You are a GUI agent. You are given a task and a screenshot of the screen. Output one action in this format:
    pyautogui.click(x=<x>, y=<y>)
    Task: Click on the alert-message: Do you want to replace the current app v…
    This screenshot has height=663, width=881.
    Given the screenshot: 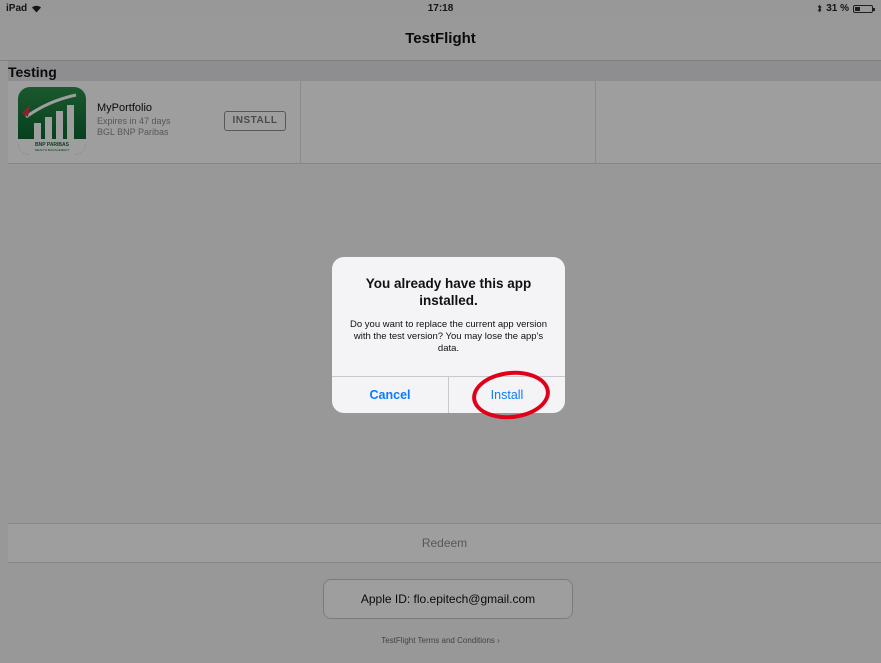 What is the action you would take?
    pyautogui.click(x=448, y=336)
    